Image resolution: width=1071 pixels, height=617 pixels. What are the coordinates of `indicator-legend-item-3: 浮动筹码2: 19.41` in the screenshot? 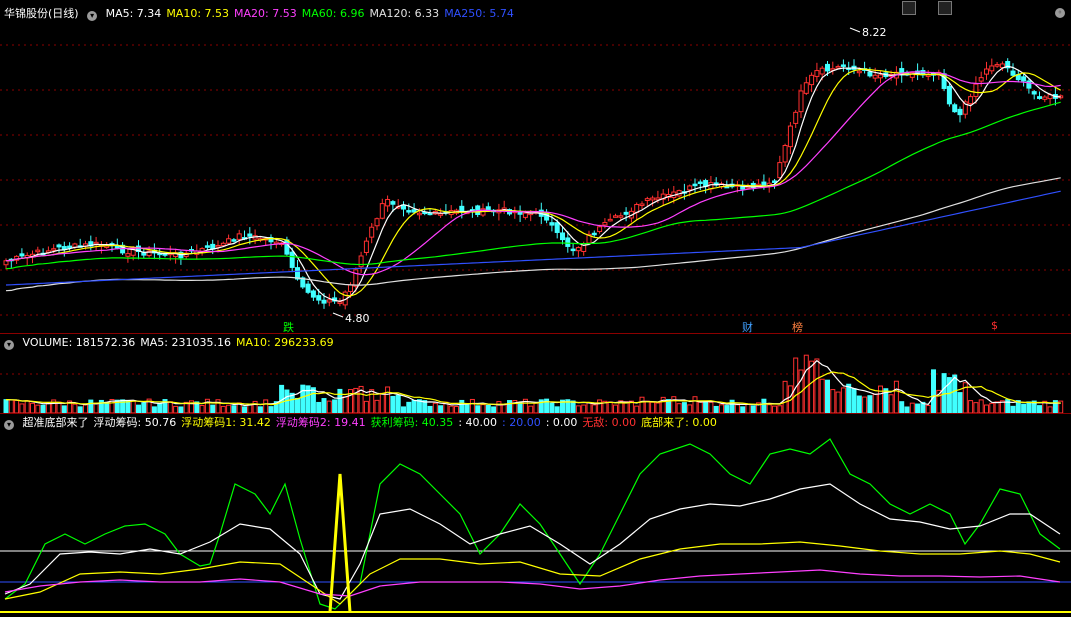 It's located at (320, 422).